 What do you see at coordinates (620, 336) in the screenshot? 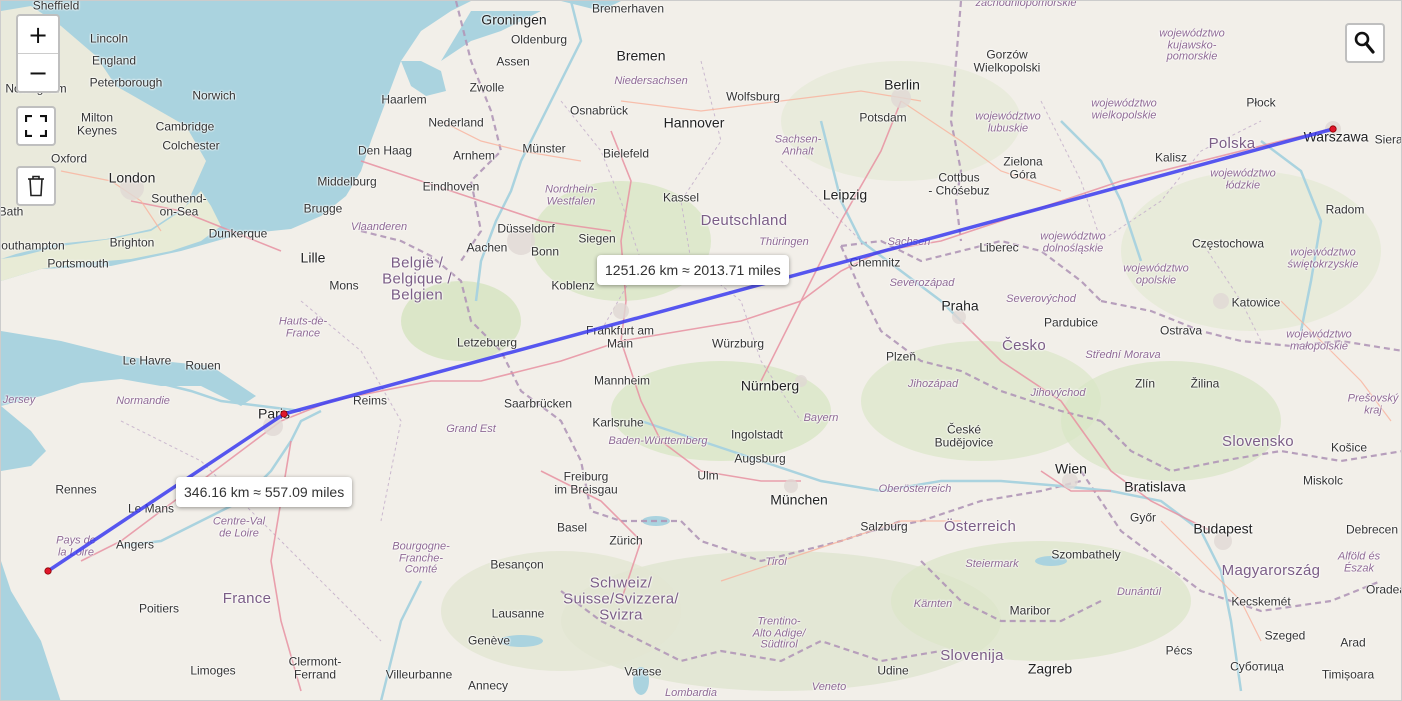
I see `city-label: Frankfurt am Main` at bounding box center [620, 336].